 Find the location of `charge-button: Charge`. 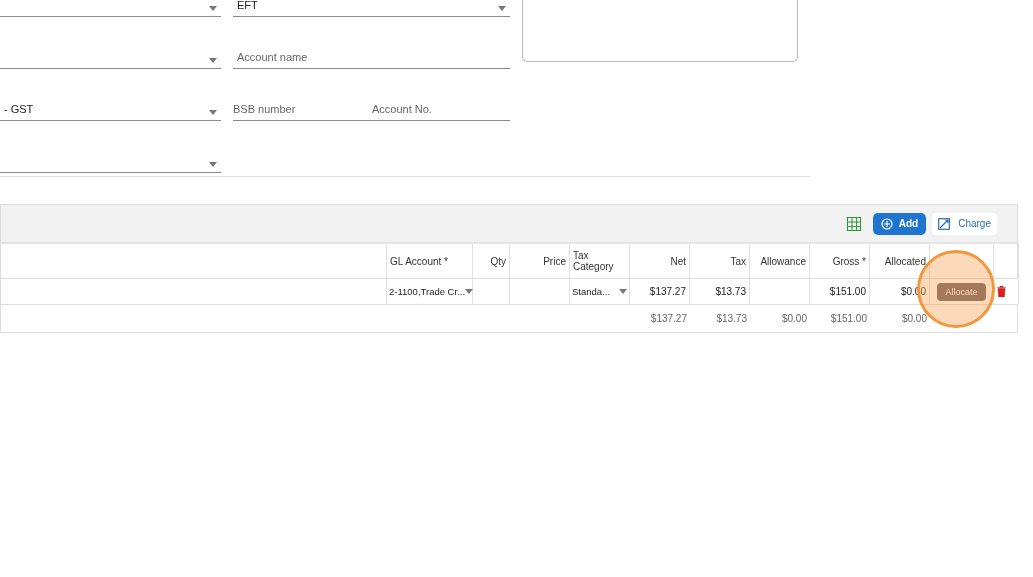

charge-button: Charge is located at coordinates (964, 223).